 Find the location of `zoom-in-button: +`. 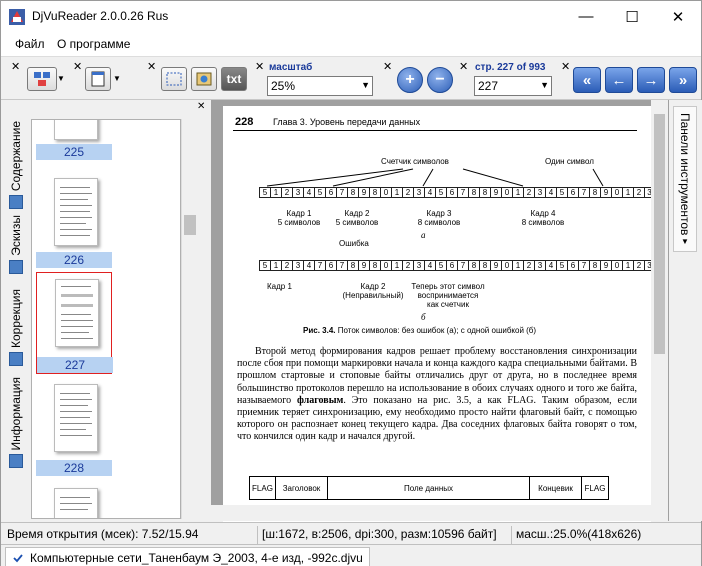

zoom-in-button: + is located at coordinates (410, 80).